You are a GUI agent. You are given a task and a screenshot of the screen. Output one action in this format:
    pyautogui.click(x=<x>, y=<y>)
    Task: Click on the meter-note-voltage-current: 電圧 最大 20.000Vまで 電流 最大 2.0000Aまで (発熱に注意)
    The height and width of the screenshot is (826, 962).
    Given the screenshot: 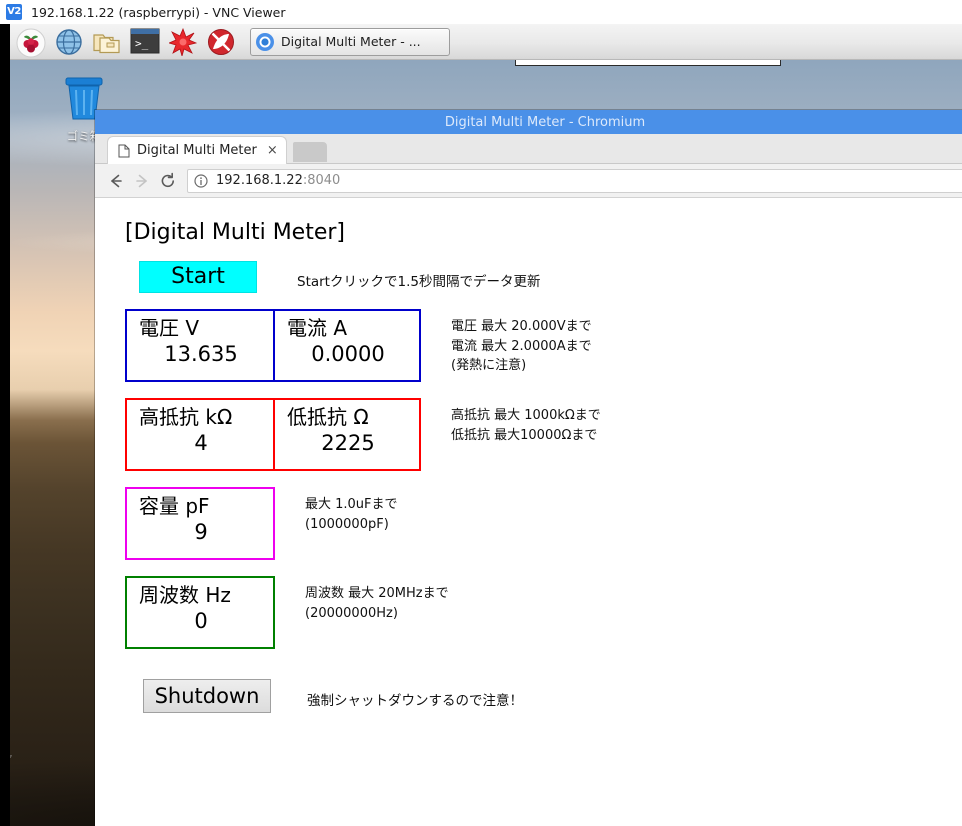 What is the action you would take?
    pyautogui.click(x=521, y=346)
    